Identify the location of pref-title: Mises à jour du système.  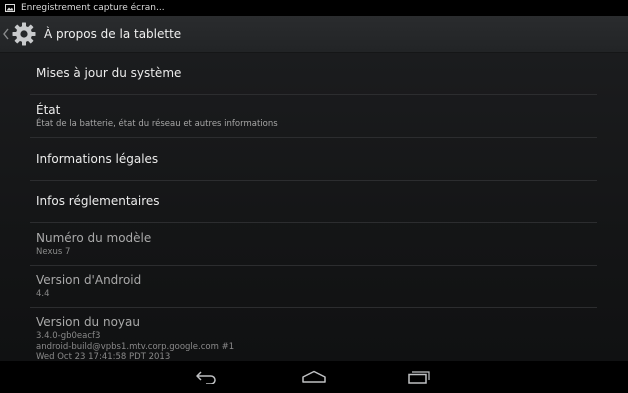
(109, 73).